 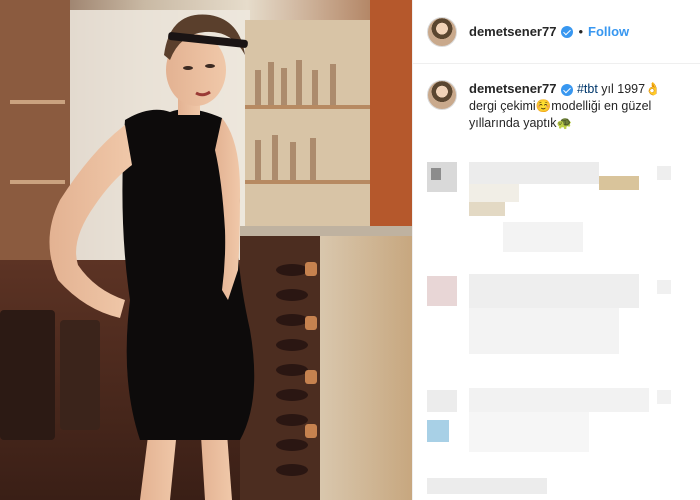 What do you see at coordinates (587, 89) in the screenshot?
I see `caption-hashtag-link: #tbt` at bounding box center [587, 89].